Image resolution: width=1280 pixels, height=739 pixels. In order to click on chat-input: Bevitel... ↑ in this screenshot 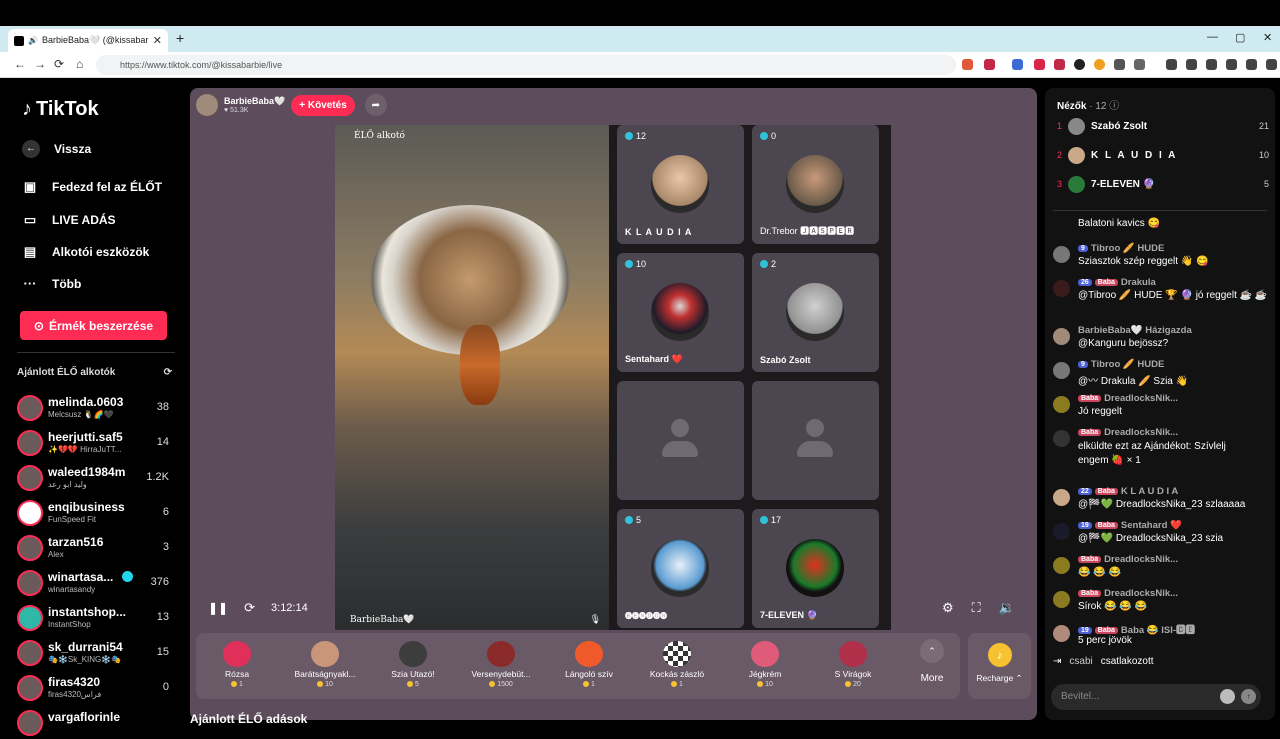, I will do `click(1156, 697)`.